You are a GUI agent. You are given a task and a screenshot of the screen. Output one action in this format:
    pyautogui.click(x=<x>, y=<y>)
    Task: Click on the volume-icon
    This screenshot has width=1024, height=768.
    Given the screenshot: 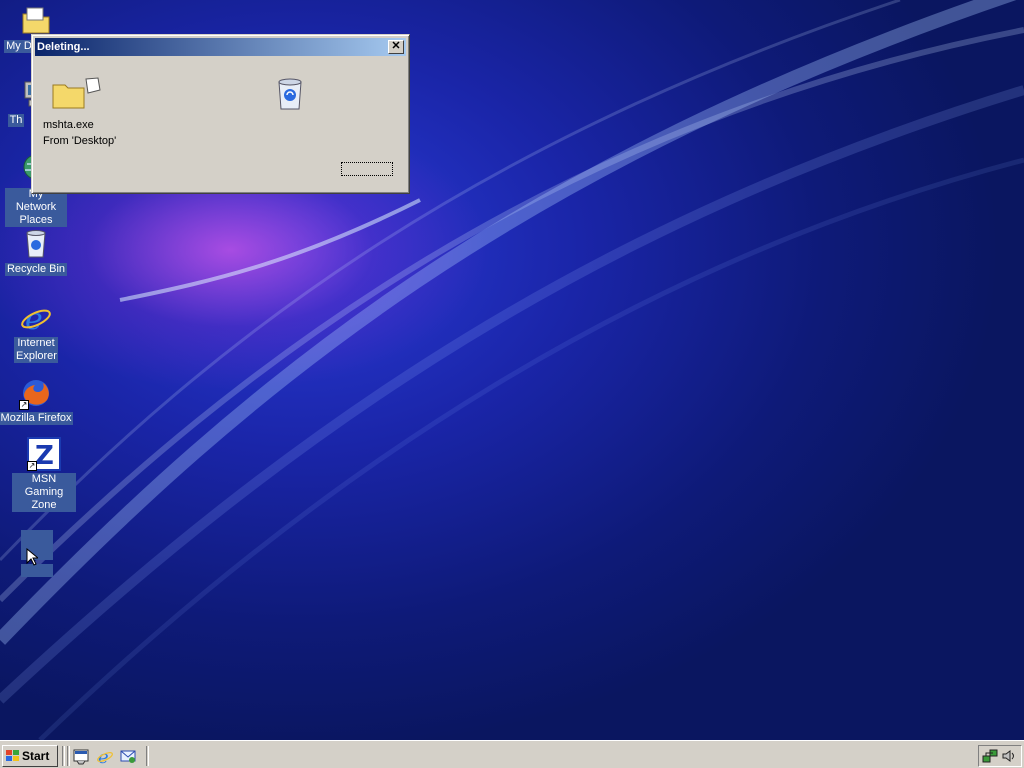 What is the action you would take?
    pyautogui.click(x=1009, y=756)
    